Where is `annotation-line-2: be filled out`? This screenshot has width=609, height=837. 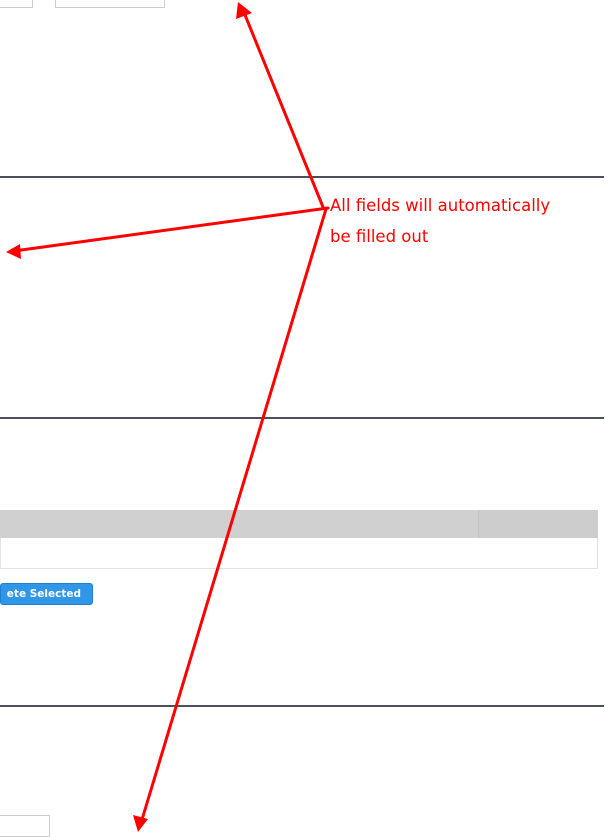
annotation-line-2: be filled out is located at coordinates (379, 236).